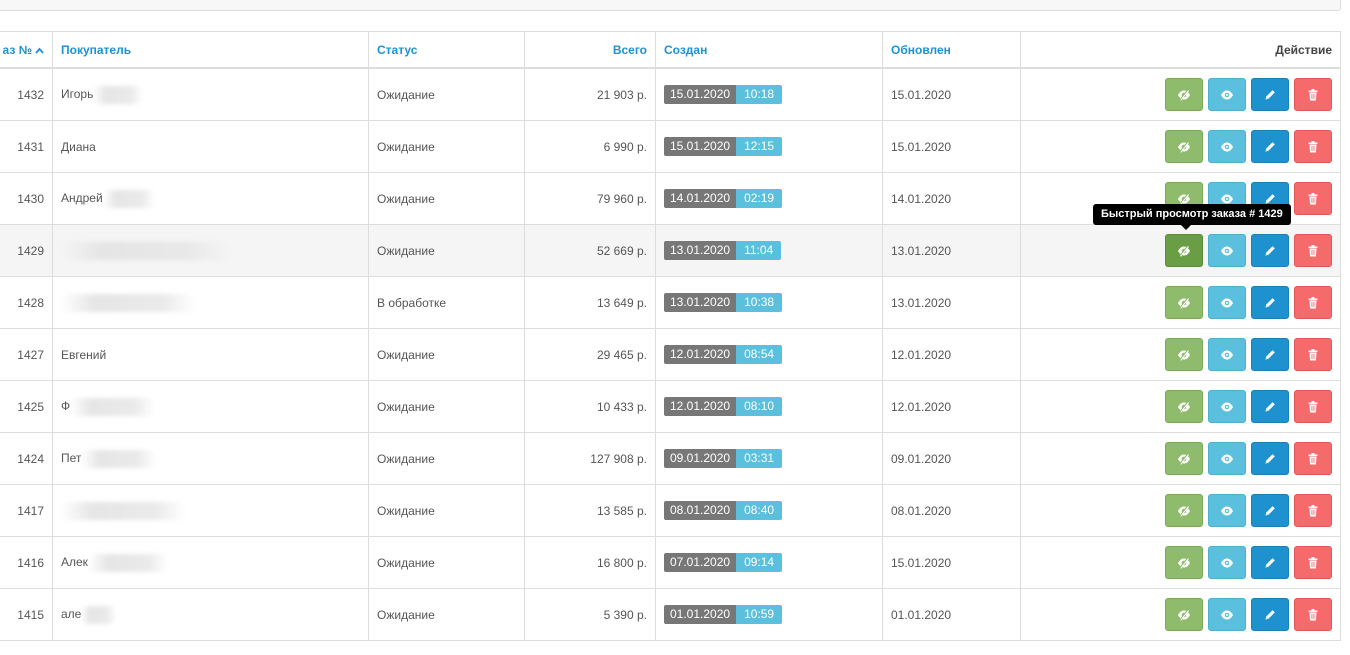  I want to click on column-header-customer: Покупатель, so click(210, 50).